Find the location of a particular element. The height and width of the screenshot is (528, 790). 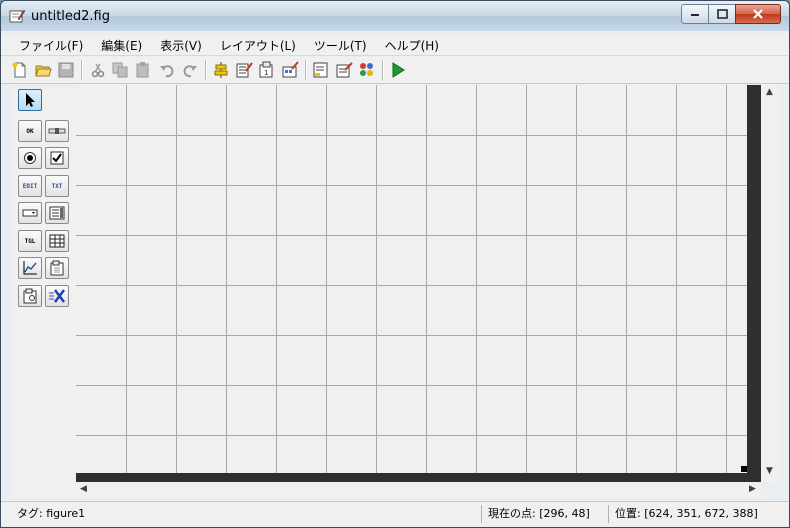

panel-tool is located at coordinates (57, 268).